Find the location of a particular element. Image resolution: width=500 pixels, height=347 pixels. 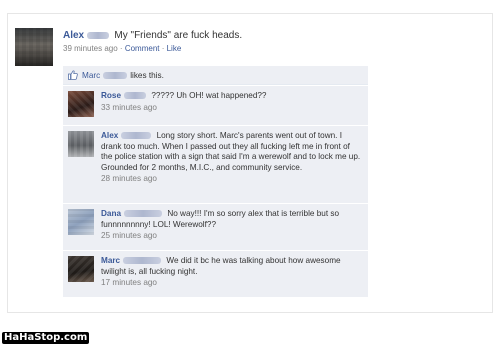

post-header: Alex My "Friends" are fuck heads. is located at coordinates (152, 36).